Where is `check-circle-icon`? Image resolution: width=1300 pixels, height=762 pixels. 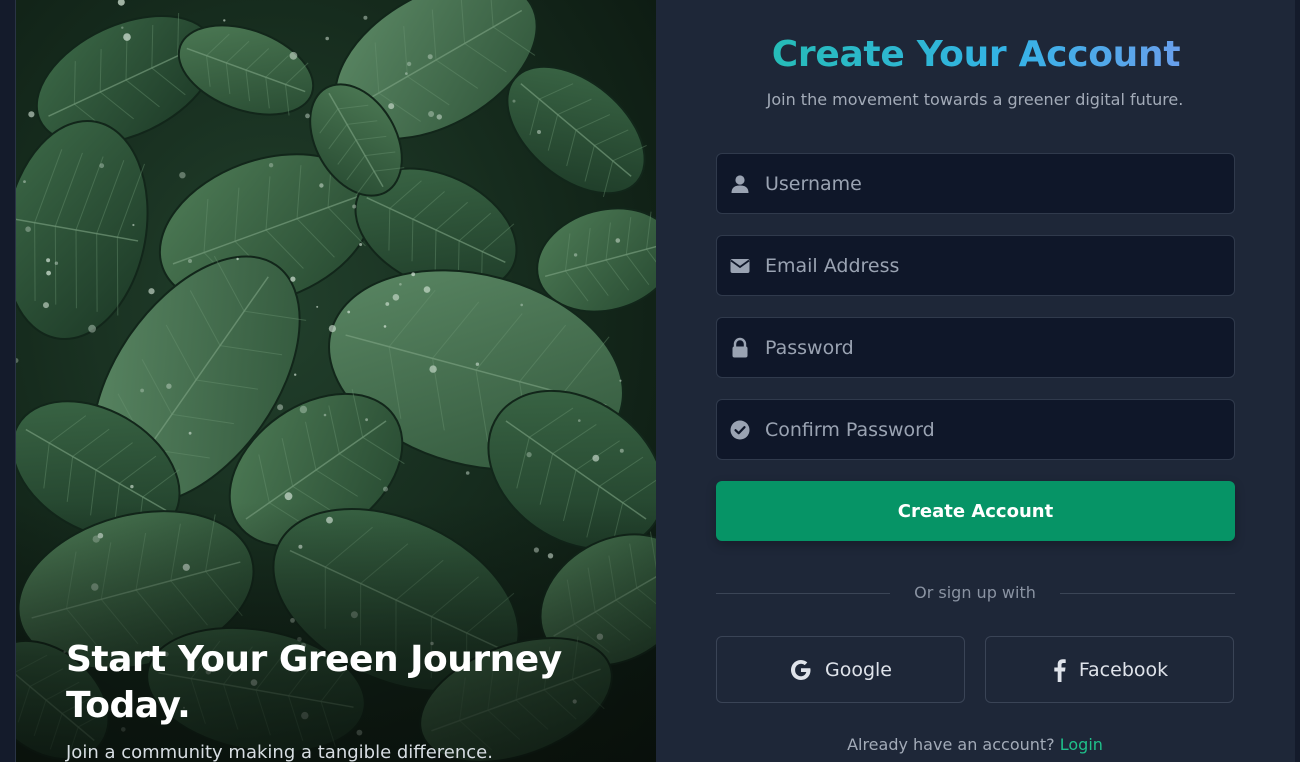 check-circle-icon is located at coordinates (740, 430).